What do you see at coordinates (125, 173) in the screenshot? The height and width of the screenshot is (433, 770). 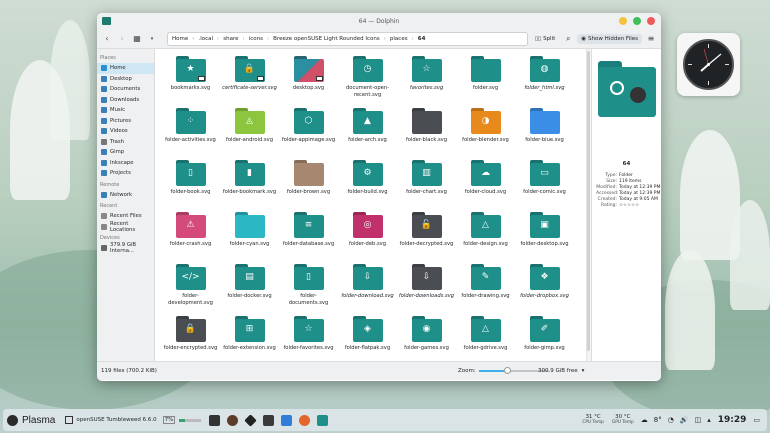 I see `sidebar-item: Projects` at bounding box center [125, 173].